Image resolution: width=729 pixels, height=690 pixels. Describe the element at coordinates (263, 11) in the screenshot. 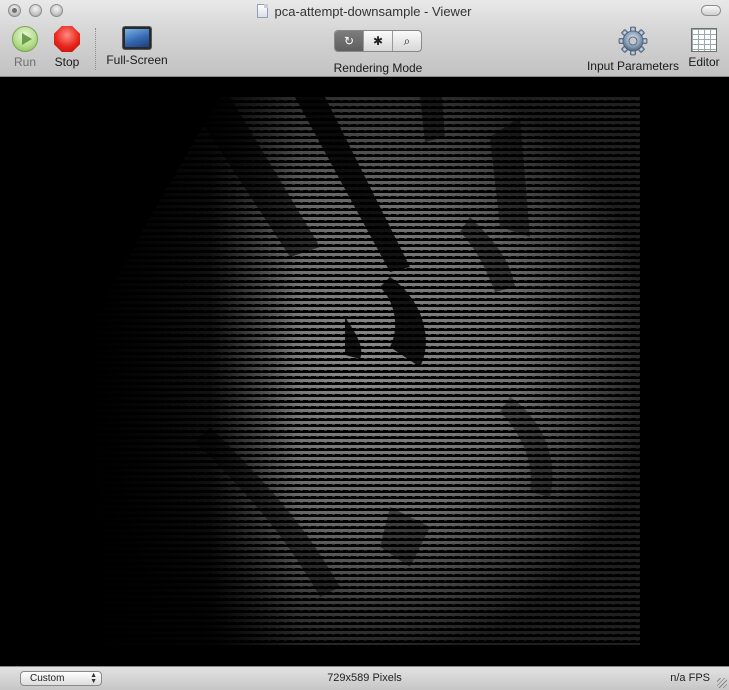

I see `document-icon` at that location.